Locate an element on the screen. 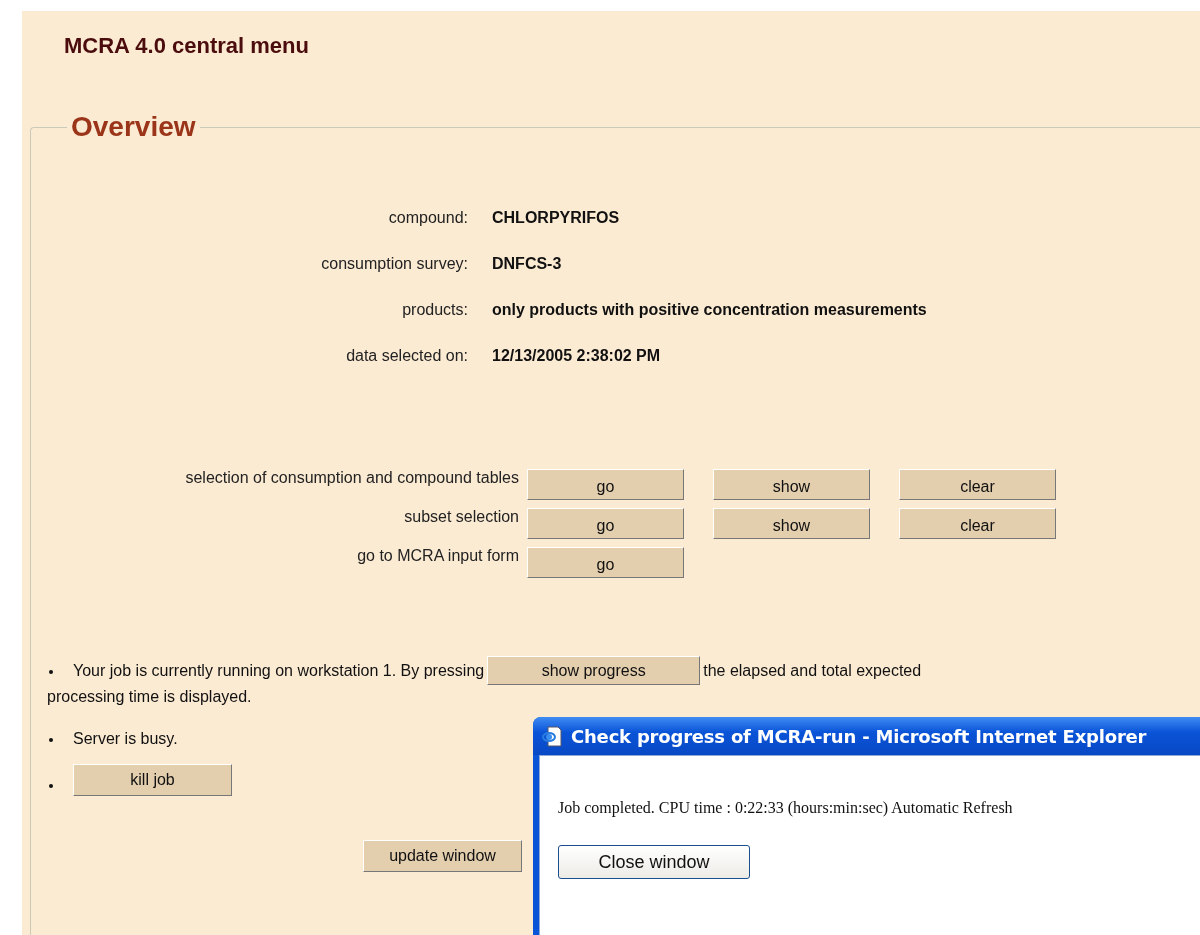  action-label: subset selection is located at coordinates (461, 517).